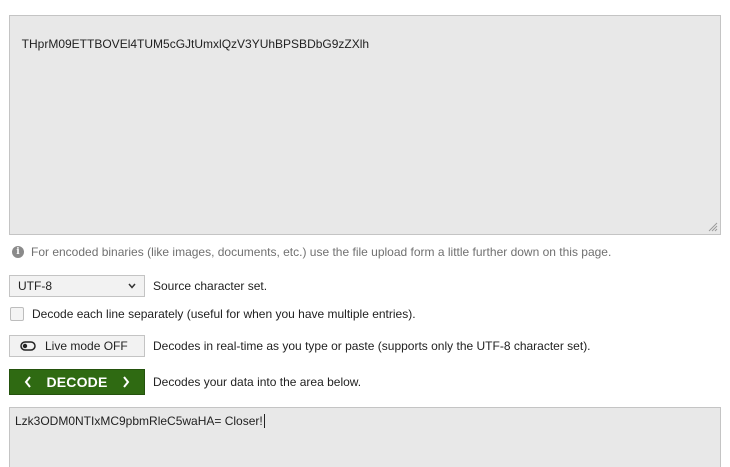  I want to click on chevron-down-icon, so click(132, 286).